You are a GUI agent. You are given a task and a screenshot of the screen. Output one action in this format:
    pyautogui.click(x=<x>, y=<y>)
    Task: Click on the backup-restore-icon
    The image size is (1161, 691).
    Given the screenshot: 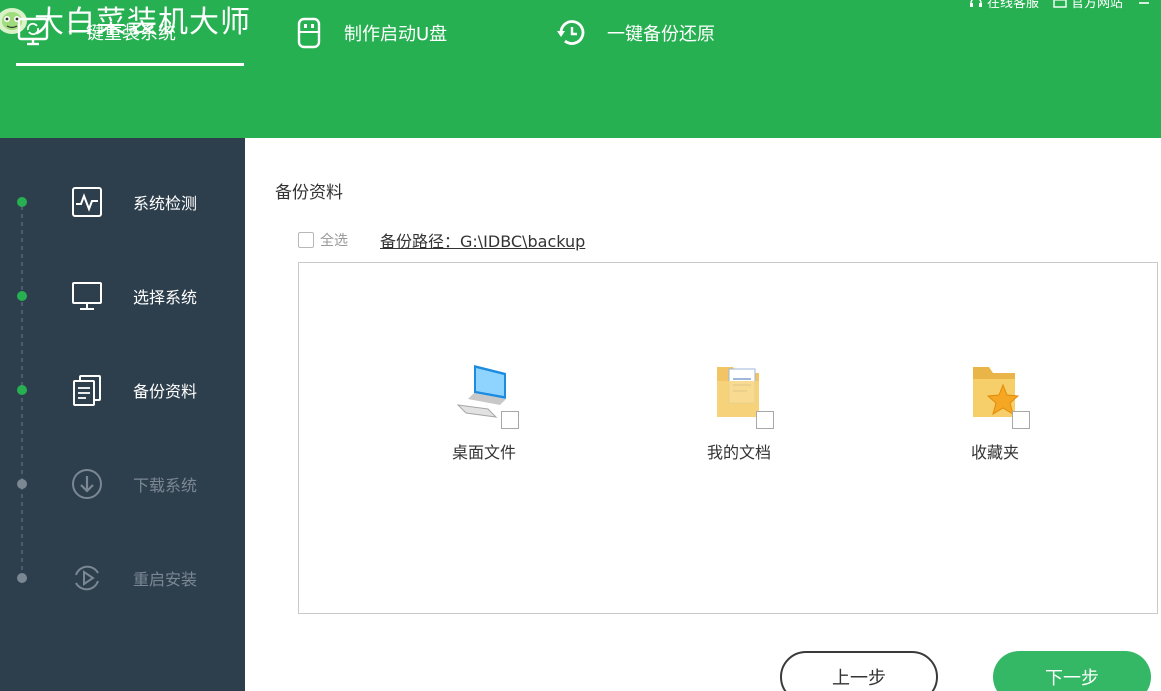 What is the action you would take?
    pyautogui.click(x=571, y=32)
    